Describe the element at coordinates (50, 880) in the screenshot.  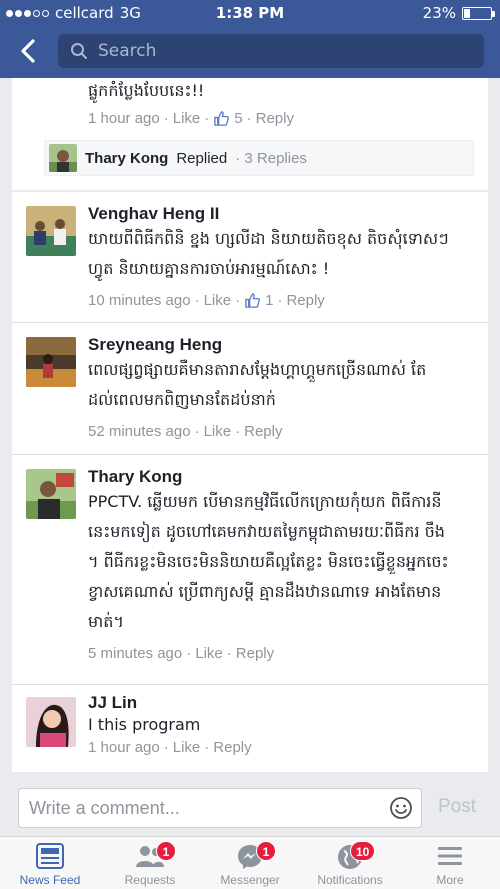
I see `tab-label: News Feed` at that location.